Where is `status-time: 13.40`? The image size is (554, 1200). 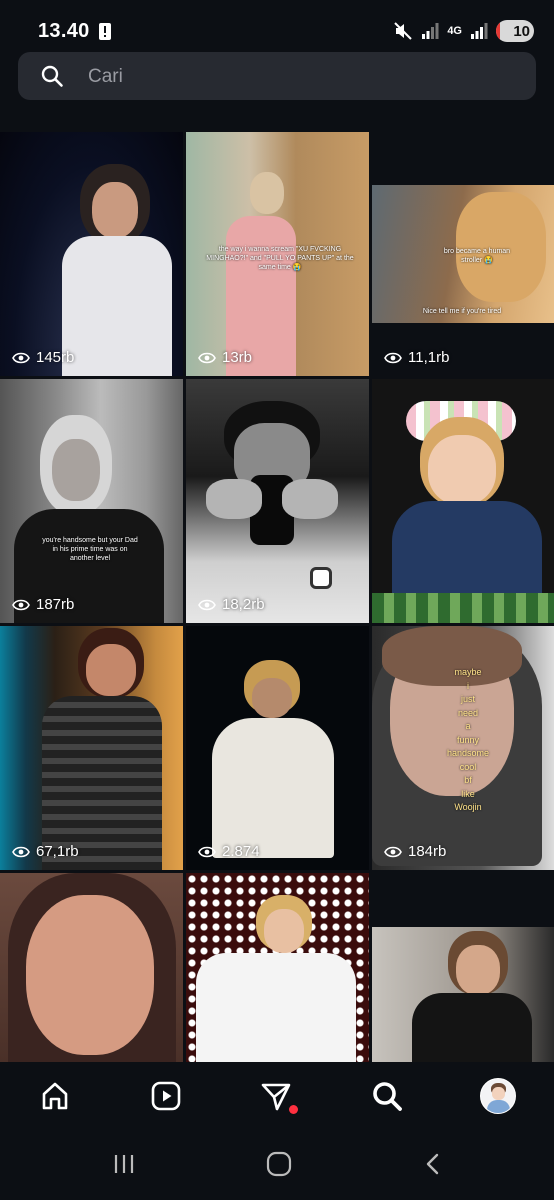
status-time: 13.40 is located at coordinates (64, 31).